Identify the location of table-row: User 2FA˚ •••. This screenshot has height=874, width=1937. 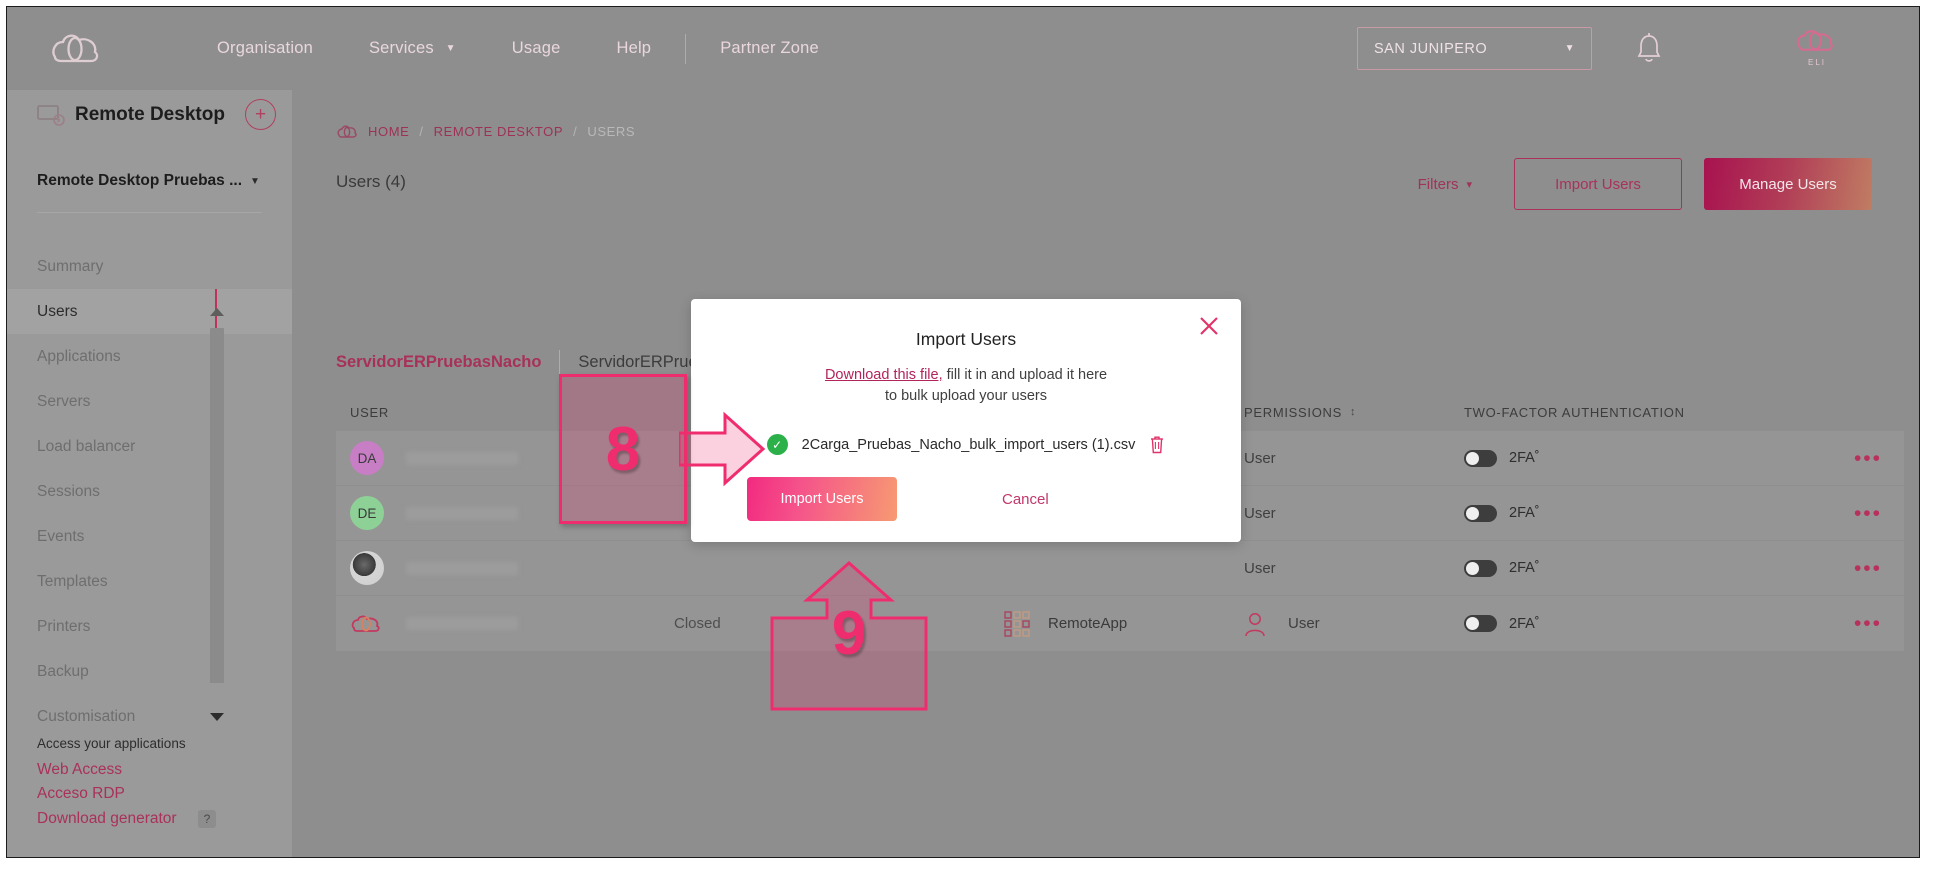
(1120, 568).